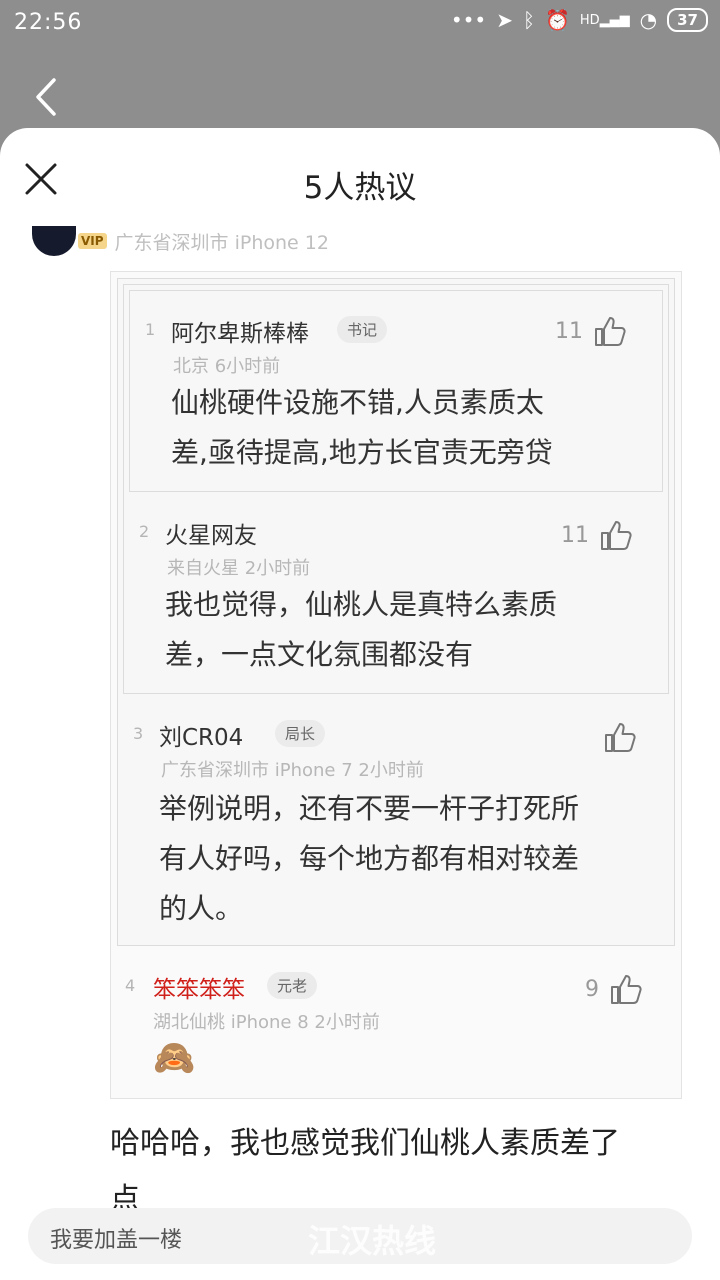 The height and width of the screenshot is (1280, 720). I want to click on comment-input-placeholder: 我要加盖一楼, so click(116, 1240).